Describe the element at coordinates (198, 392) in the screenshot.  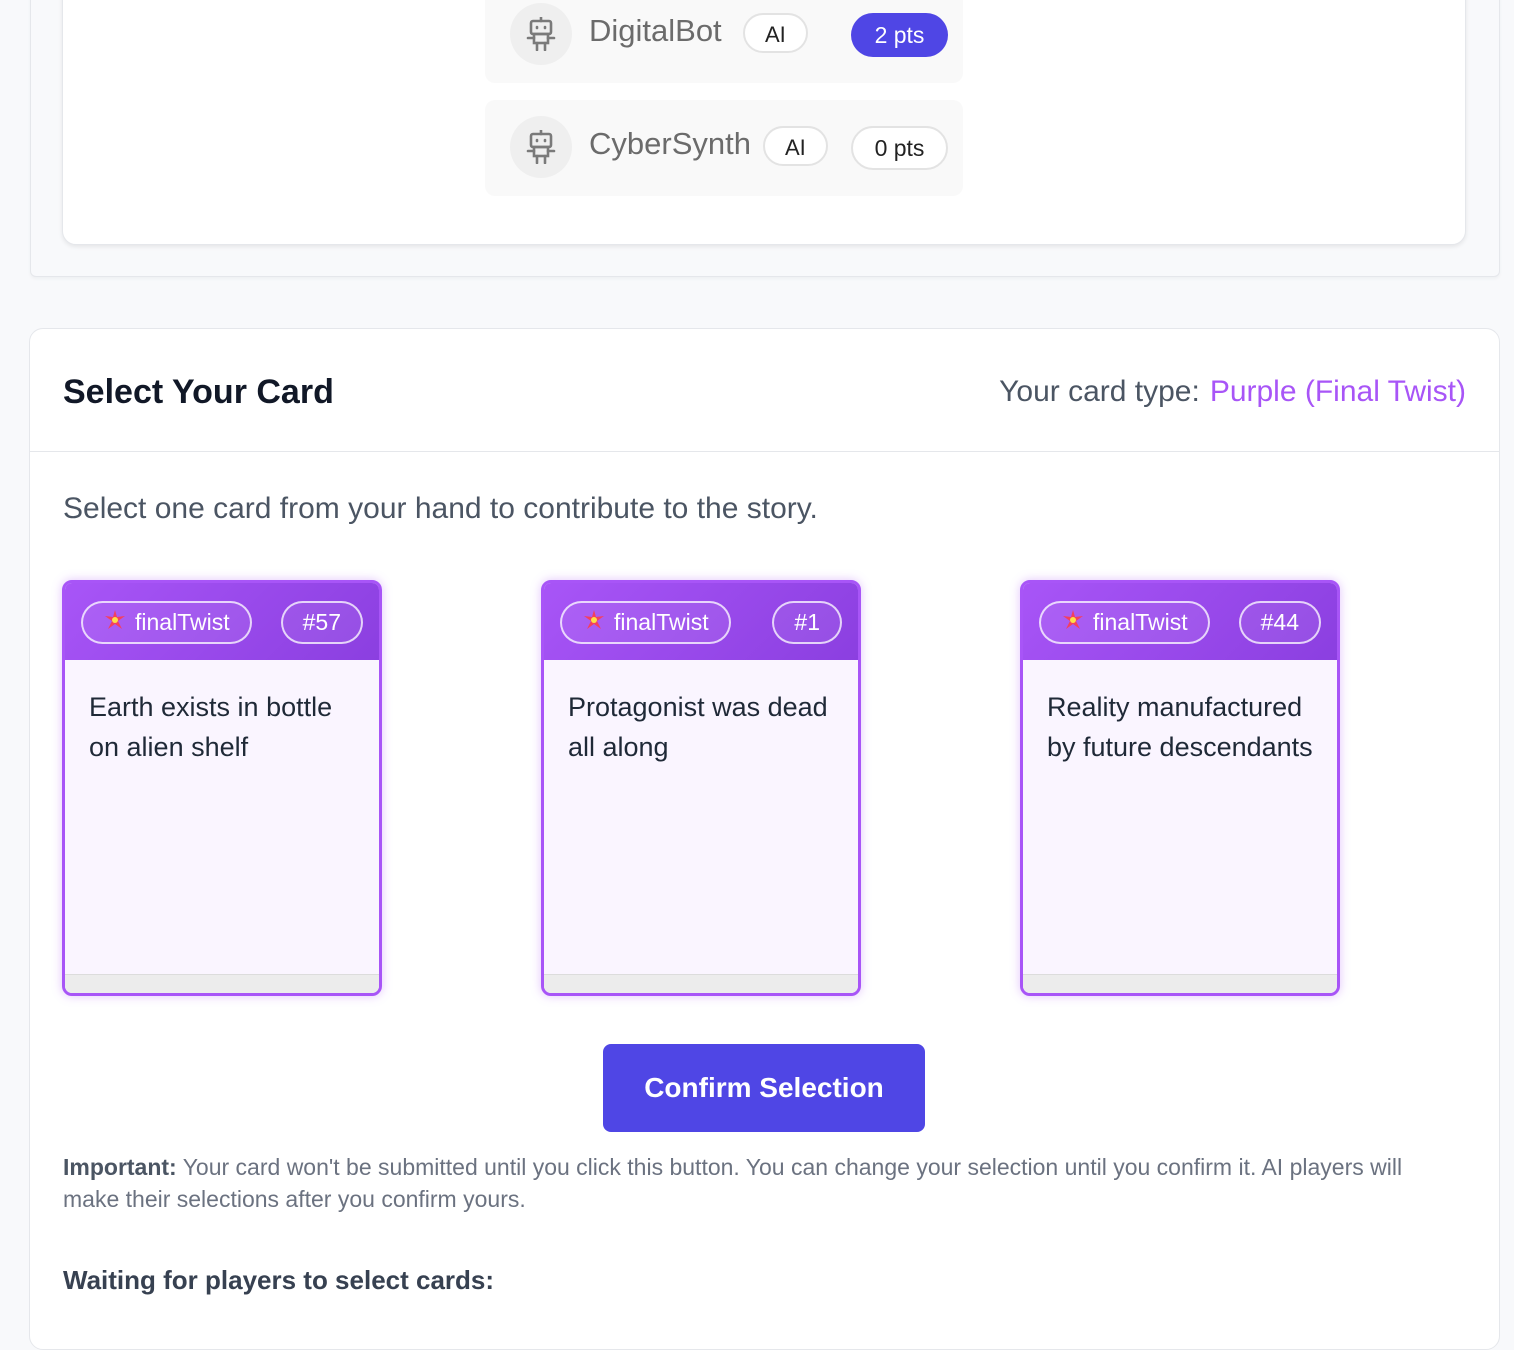
I see `section-title: Select Your Card` at that location.